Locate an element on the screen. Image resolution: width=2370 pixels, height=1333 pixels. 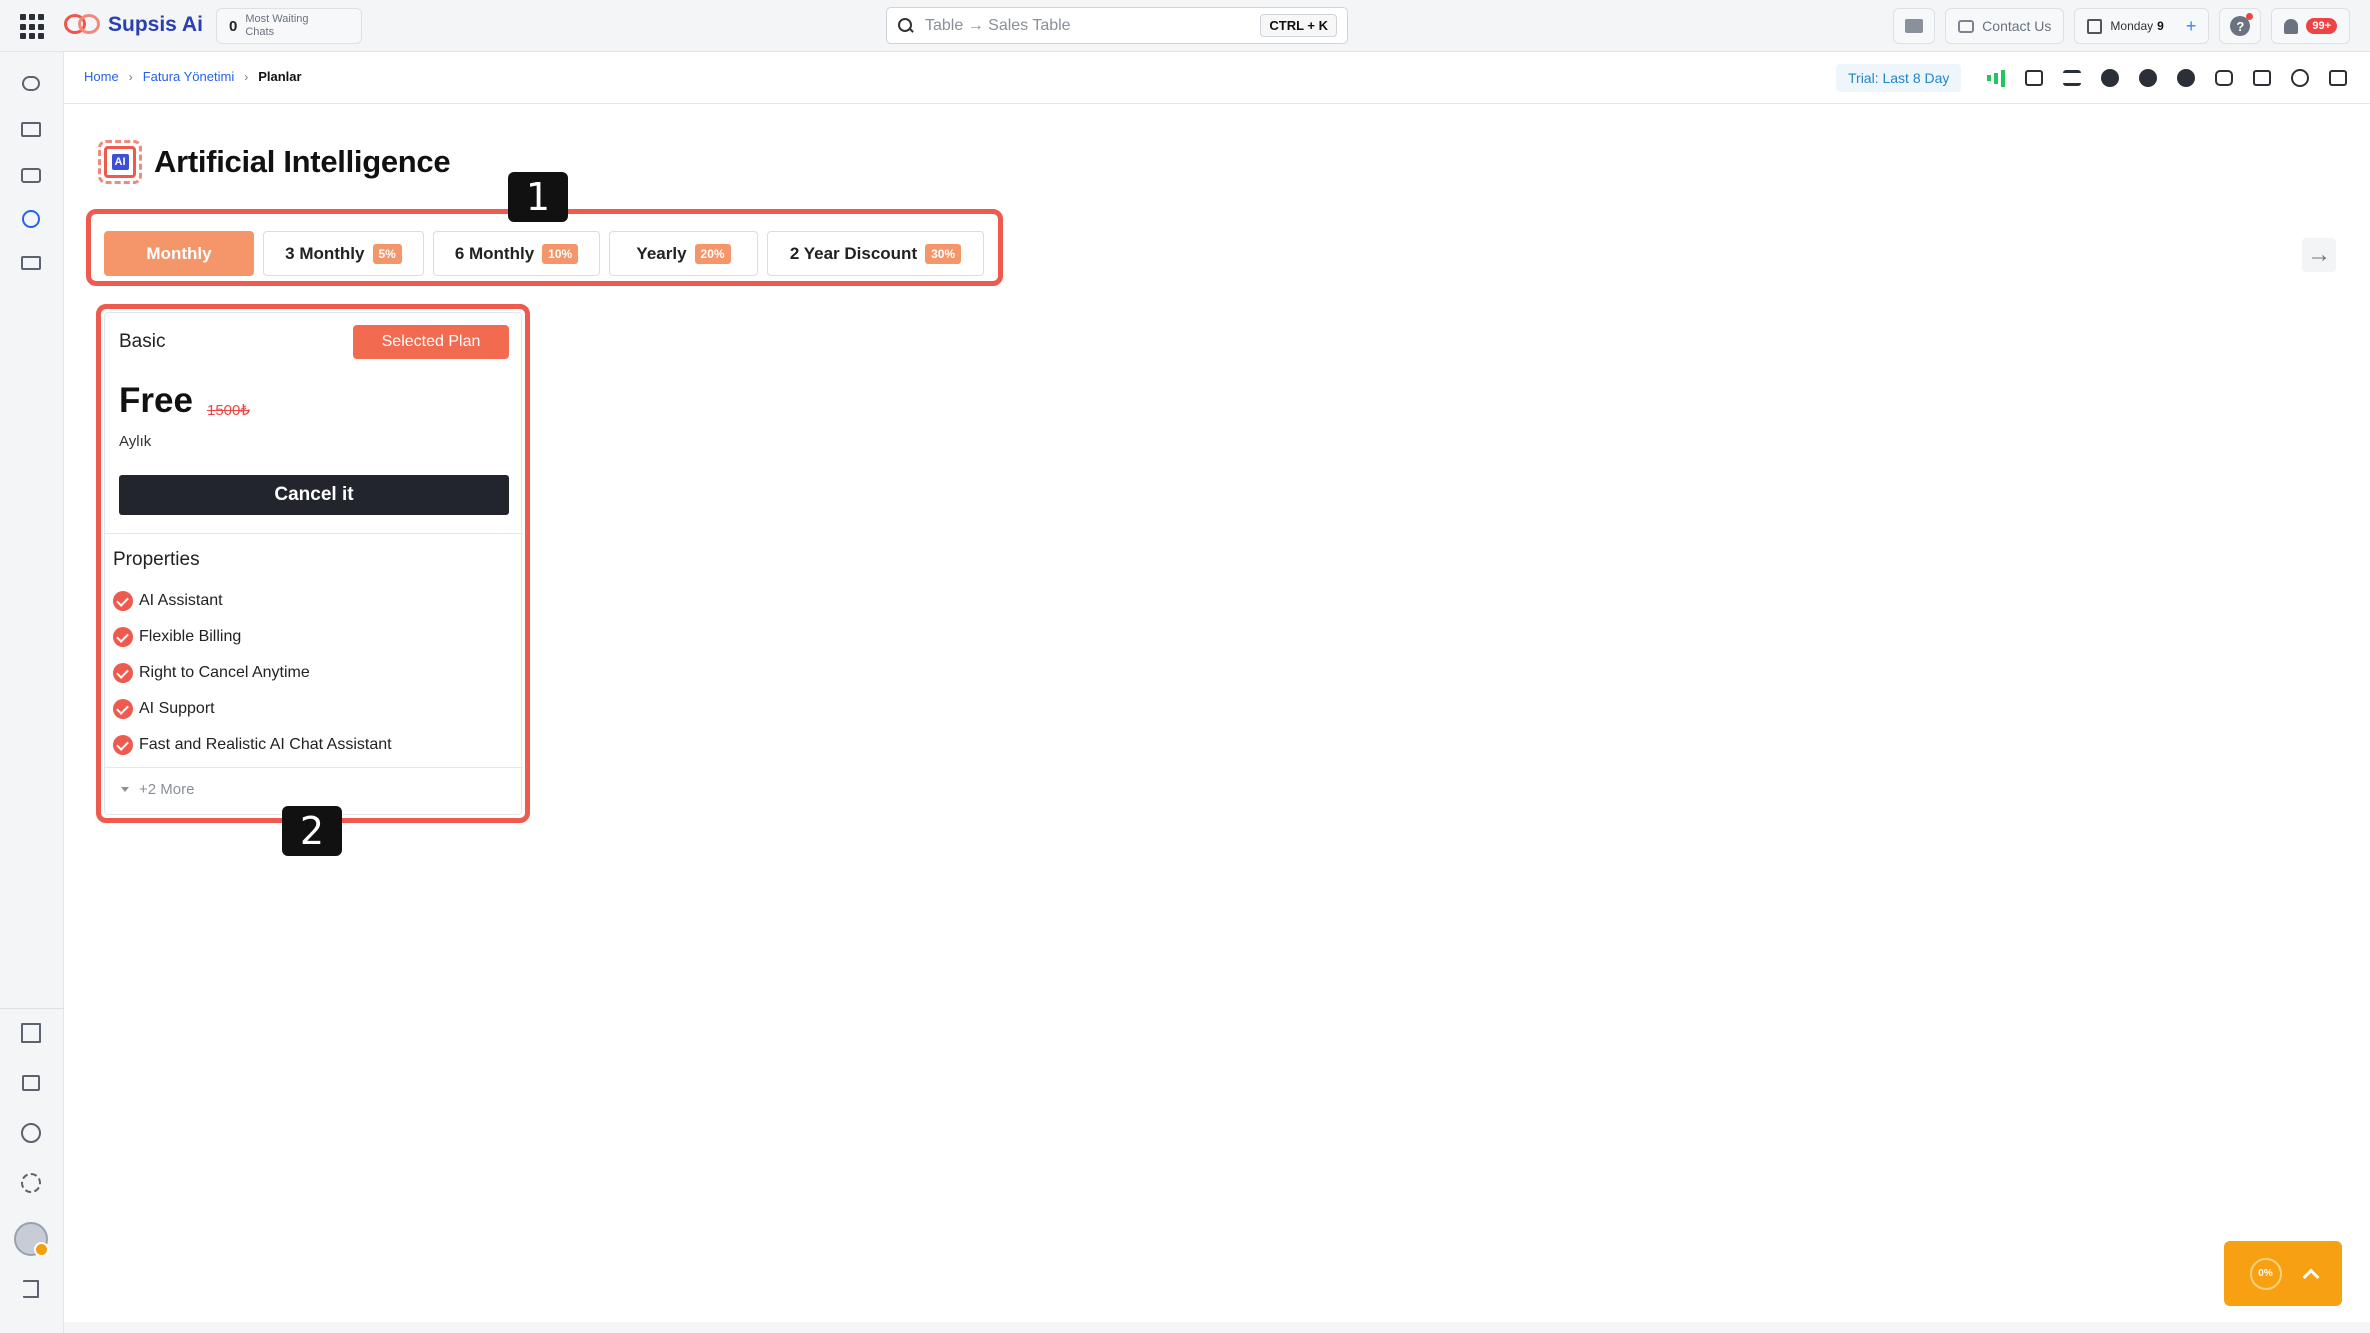
whatsapp-icon is located at coordinates (2186, 78).